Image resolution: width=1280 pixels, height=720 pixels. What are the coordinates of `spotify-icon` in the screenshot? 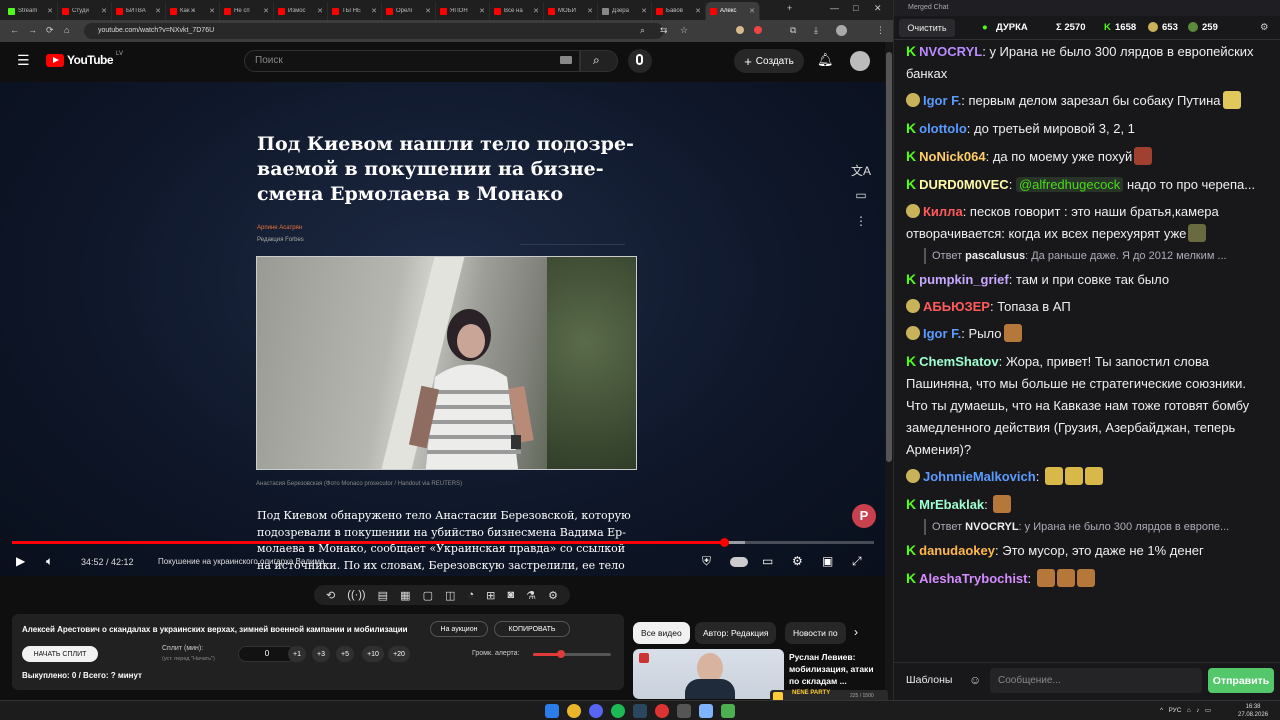 It's located at (618, 711).